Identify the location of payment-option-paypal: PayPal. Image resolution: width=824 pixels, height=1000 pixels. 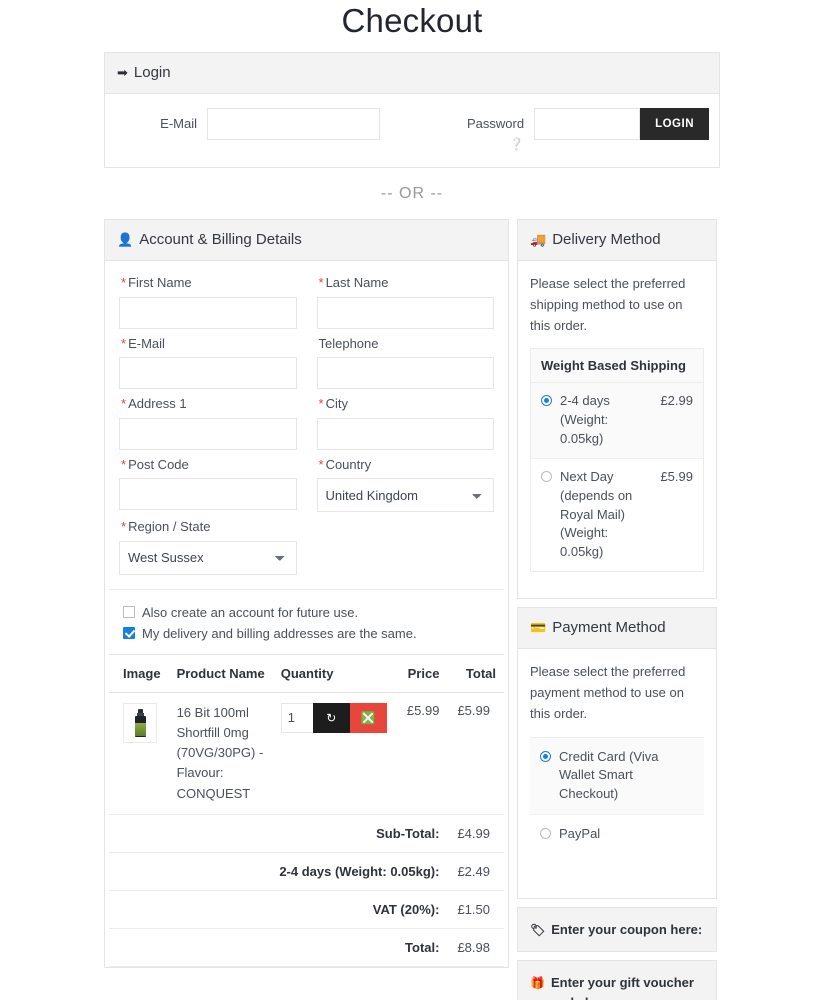
(617, 834).